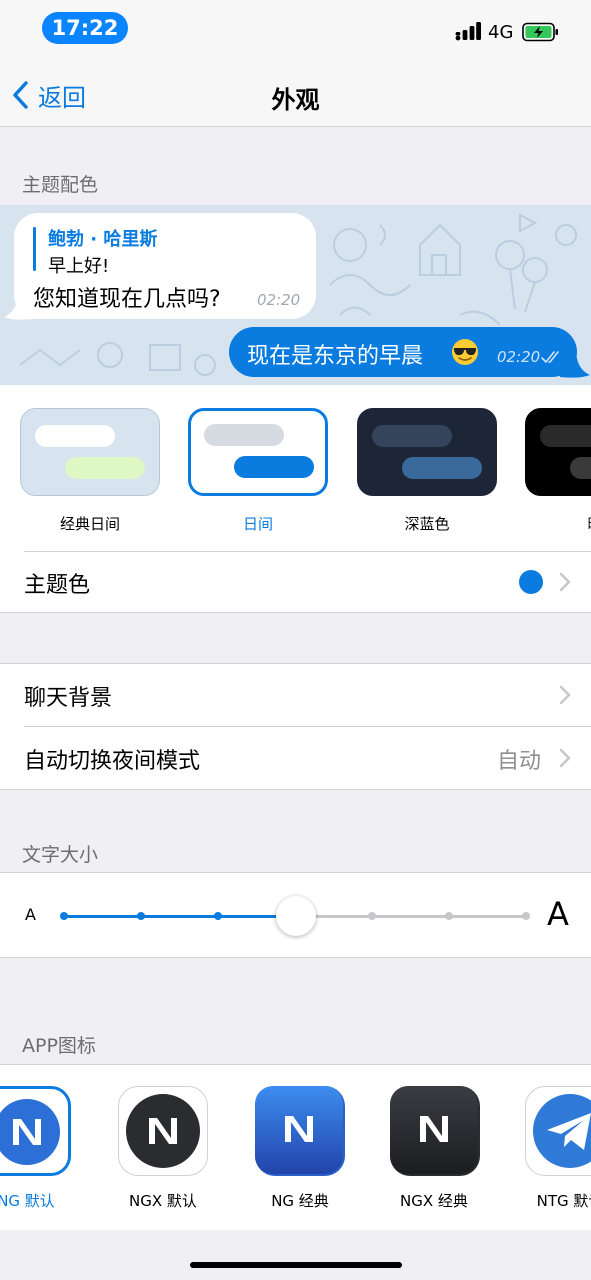 The width and height of the screenshot is (591, 1280). Describe the element at coordinates (295, 100) in the screenshot. I see `page-title: 外观` at that location.